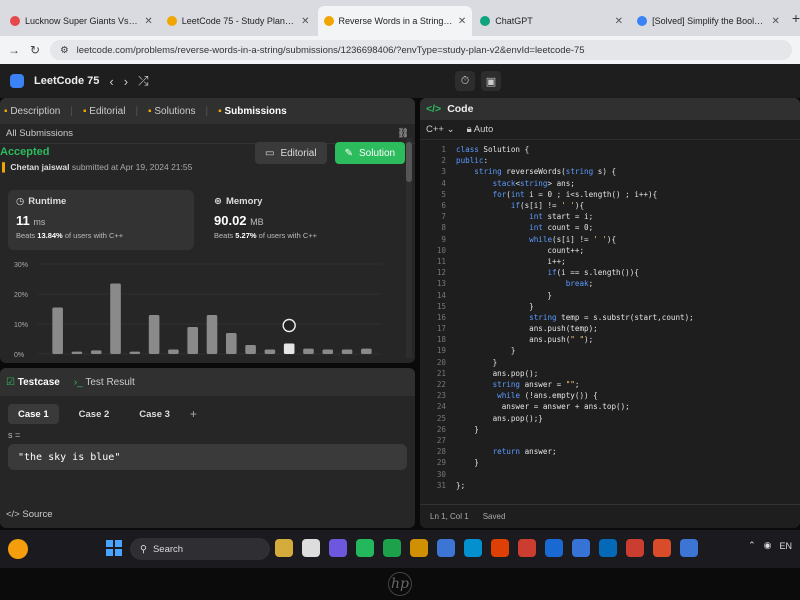 This screenshot has height=600, width=800. I want to click on code-line: 19 }, so click(610, 350).